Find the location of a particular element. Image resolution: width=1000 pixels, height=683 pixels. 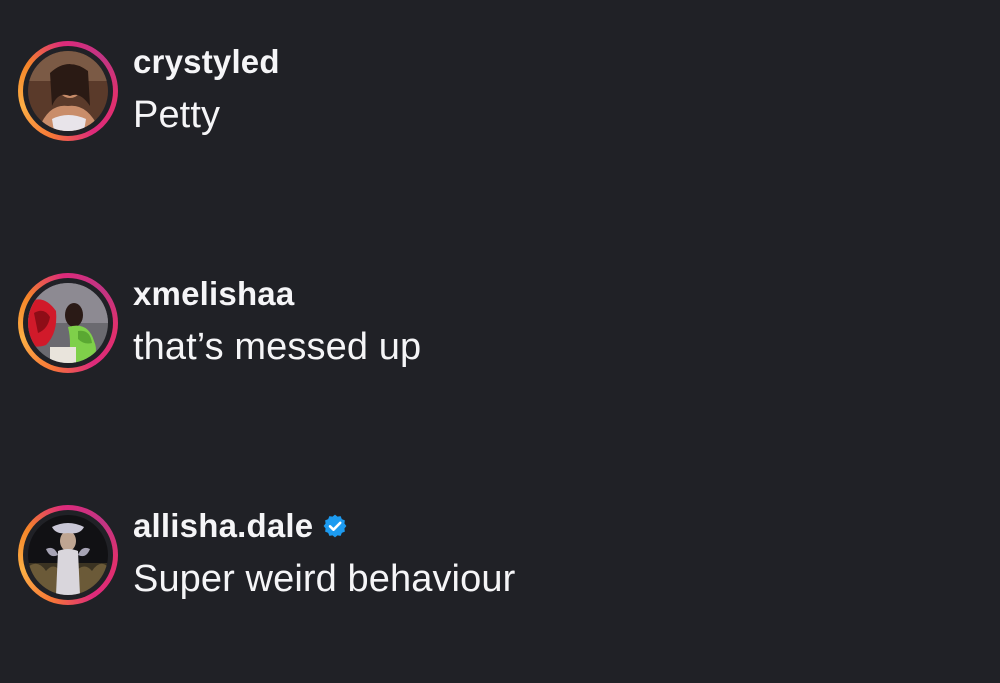

username: allisha.dale is located at coordinates (223, 526).